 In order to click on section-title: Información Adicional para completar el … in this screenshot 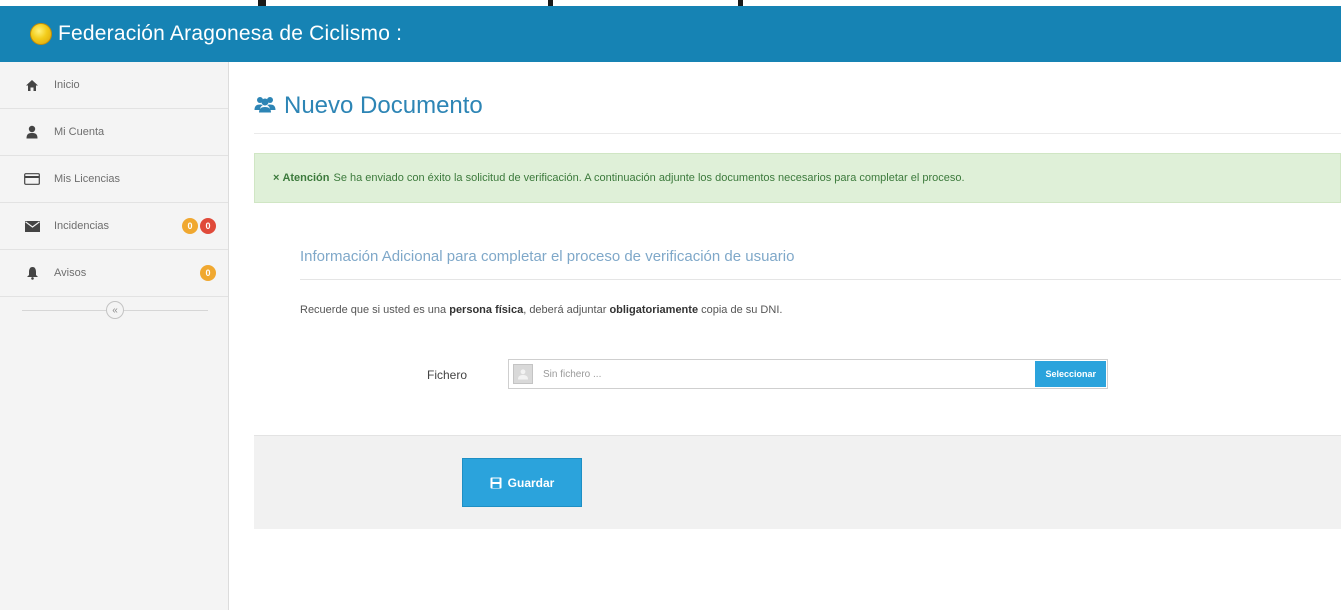, I will do `click(547, 256)`.